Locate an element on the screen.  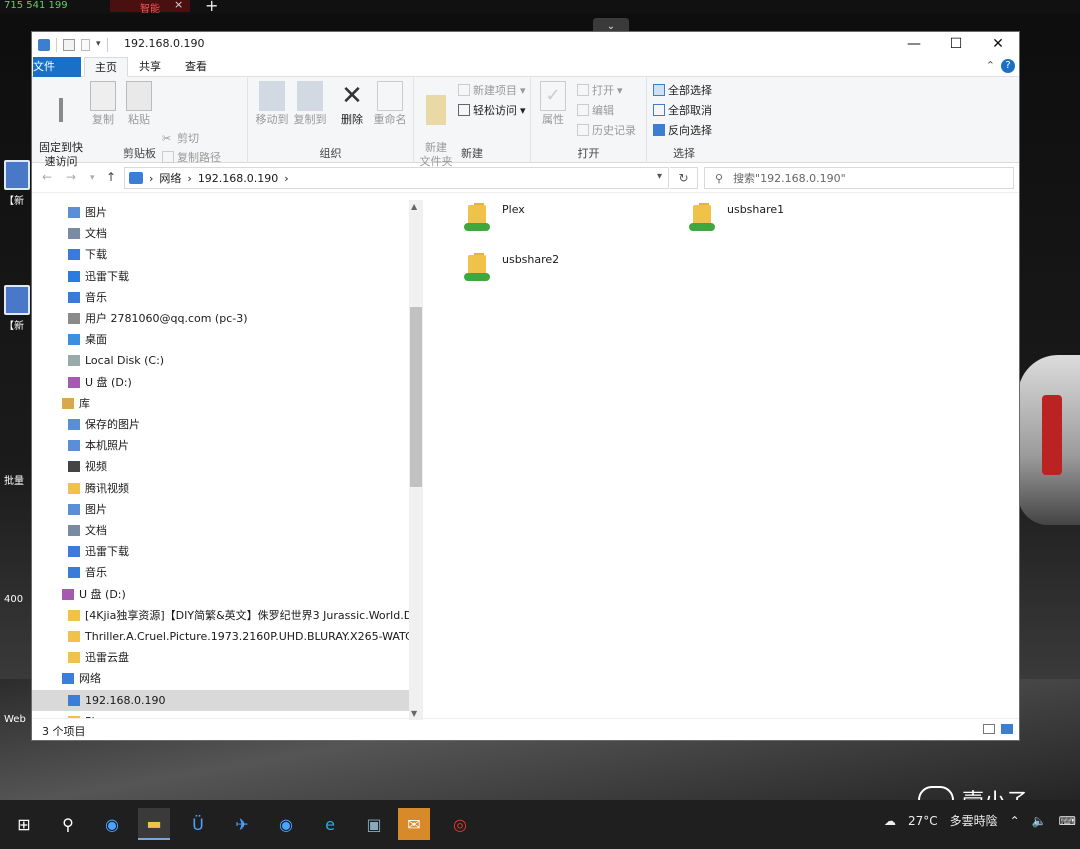
file-explorer-taskbar-icon: ▬ is located at coordinates (154, 824).